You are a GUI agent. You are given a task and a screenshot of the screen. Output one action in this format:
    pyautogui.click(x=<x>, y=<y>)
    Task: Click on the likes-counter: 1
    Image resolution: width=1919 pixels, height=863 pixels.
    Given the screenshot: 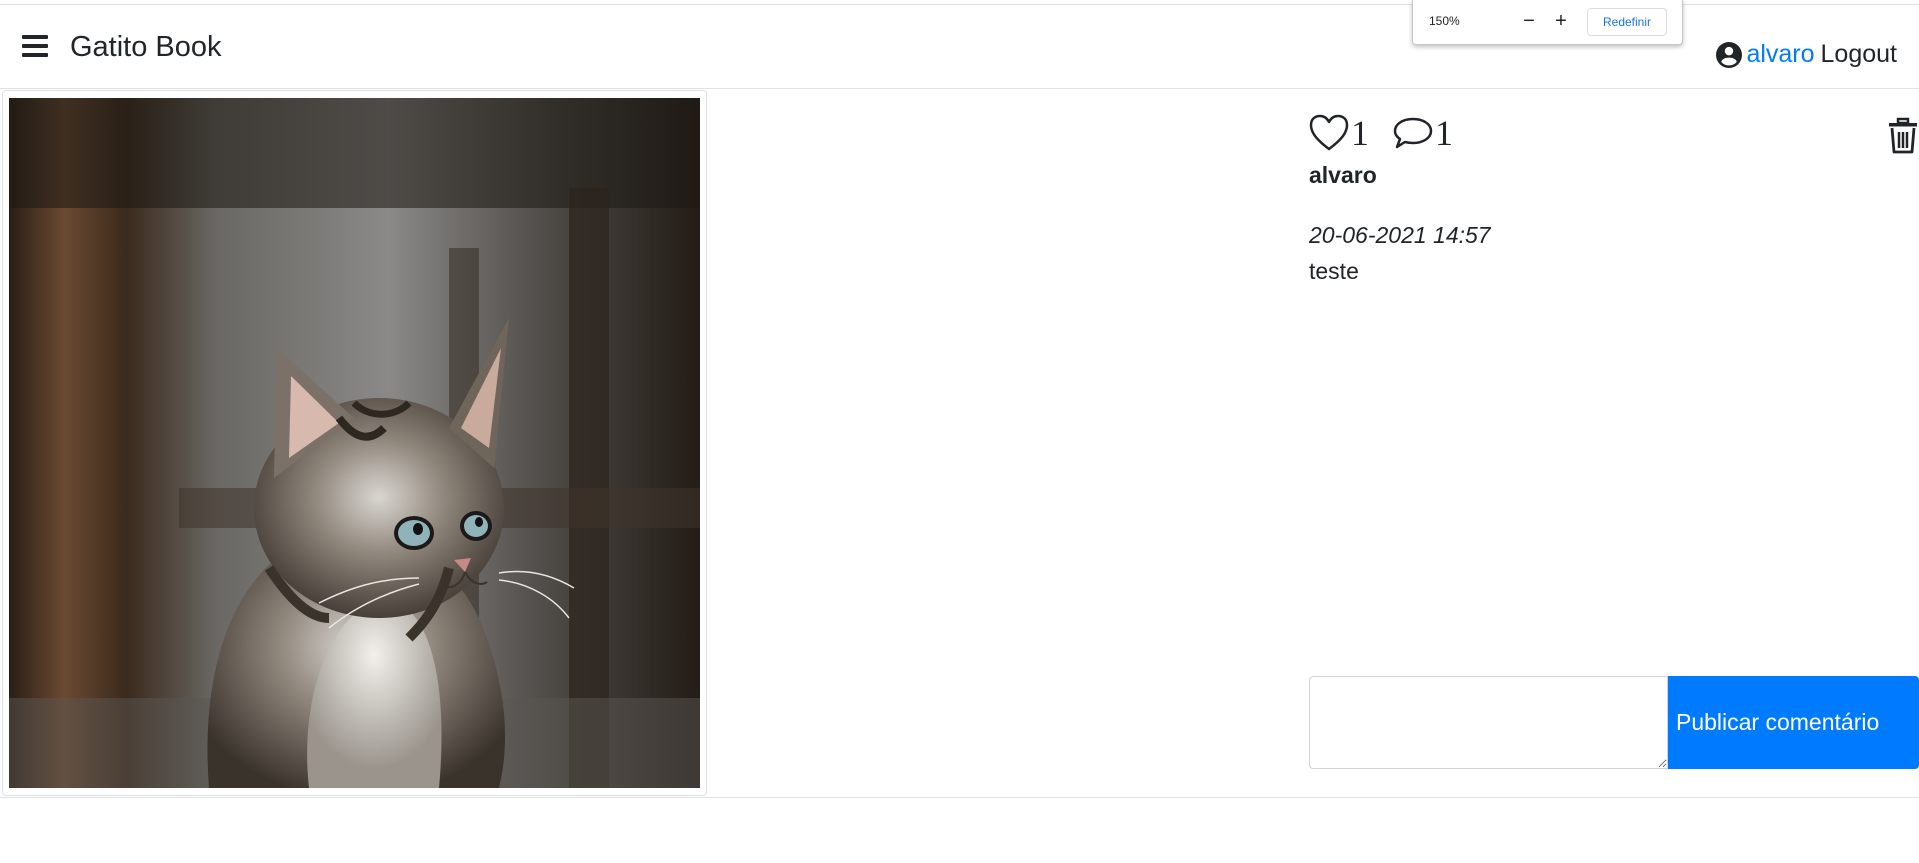 What is the action you would take?
    pyautogui.click(x=1339, y=133)
    